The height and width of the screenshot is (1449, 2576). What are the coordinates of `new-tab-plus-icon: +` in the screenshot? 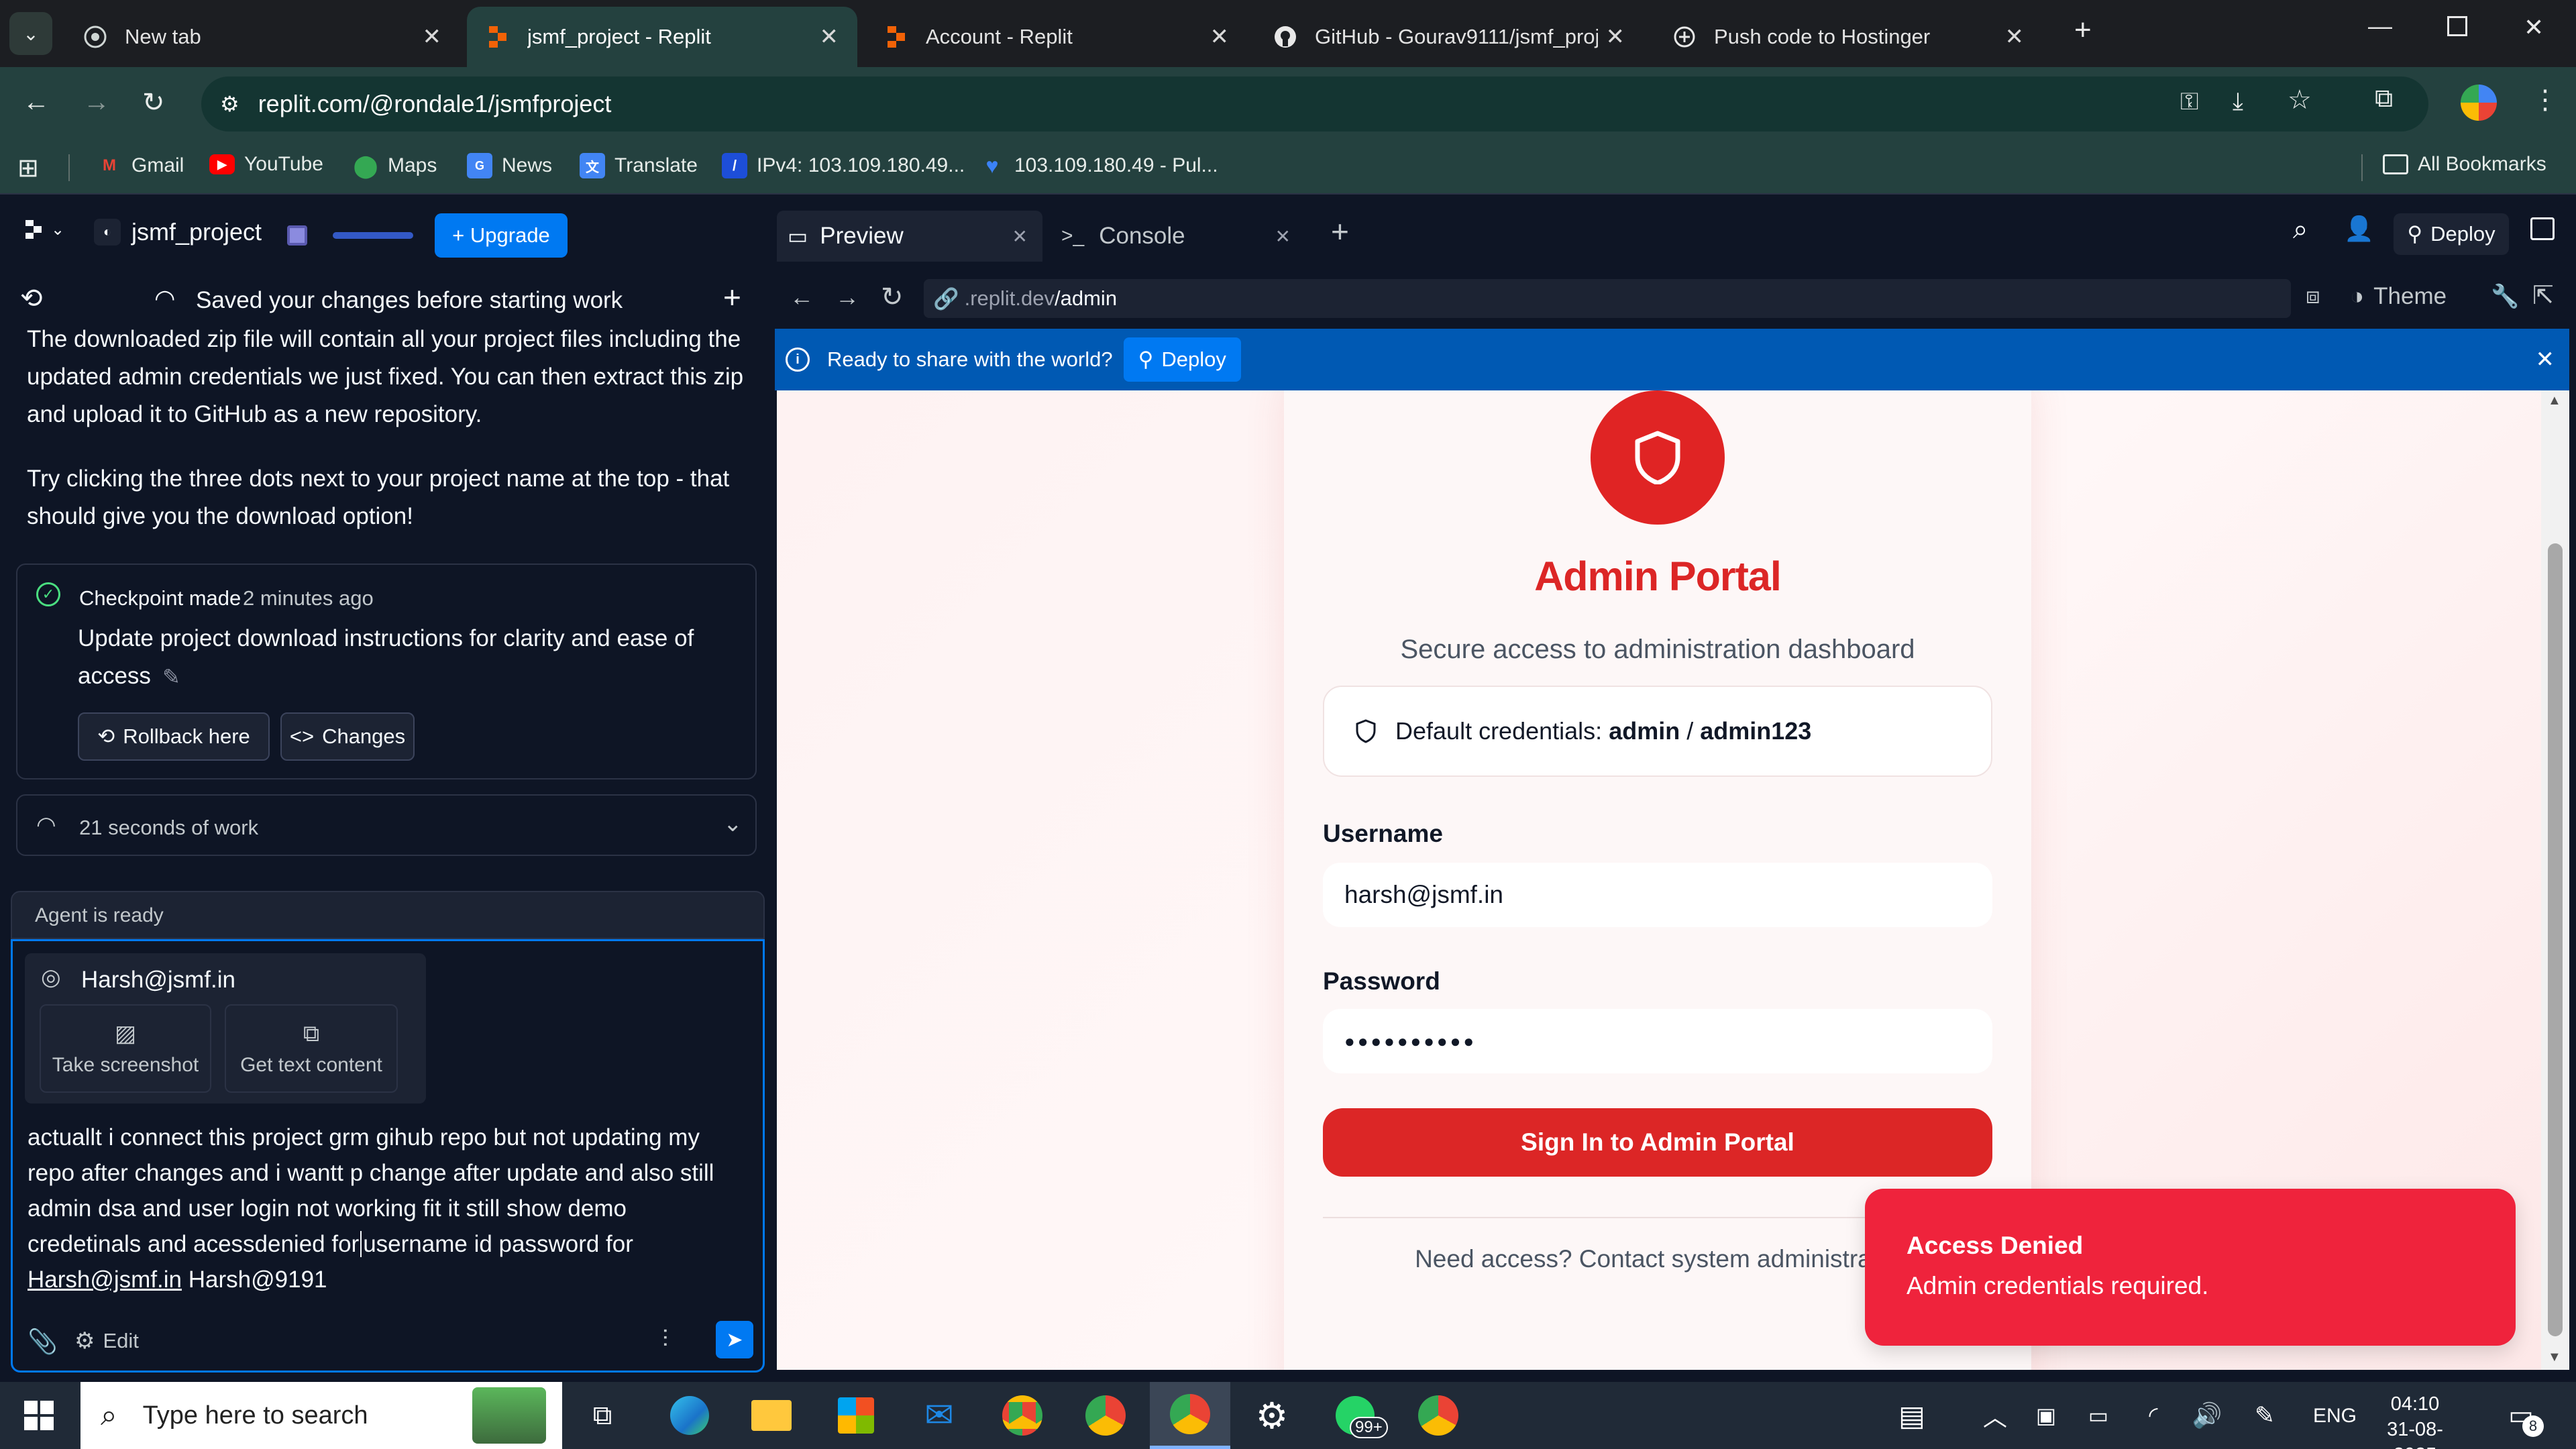 It's located at (1340, 231).